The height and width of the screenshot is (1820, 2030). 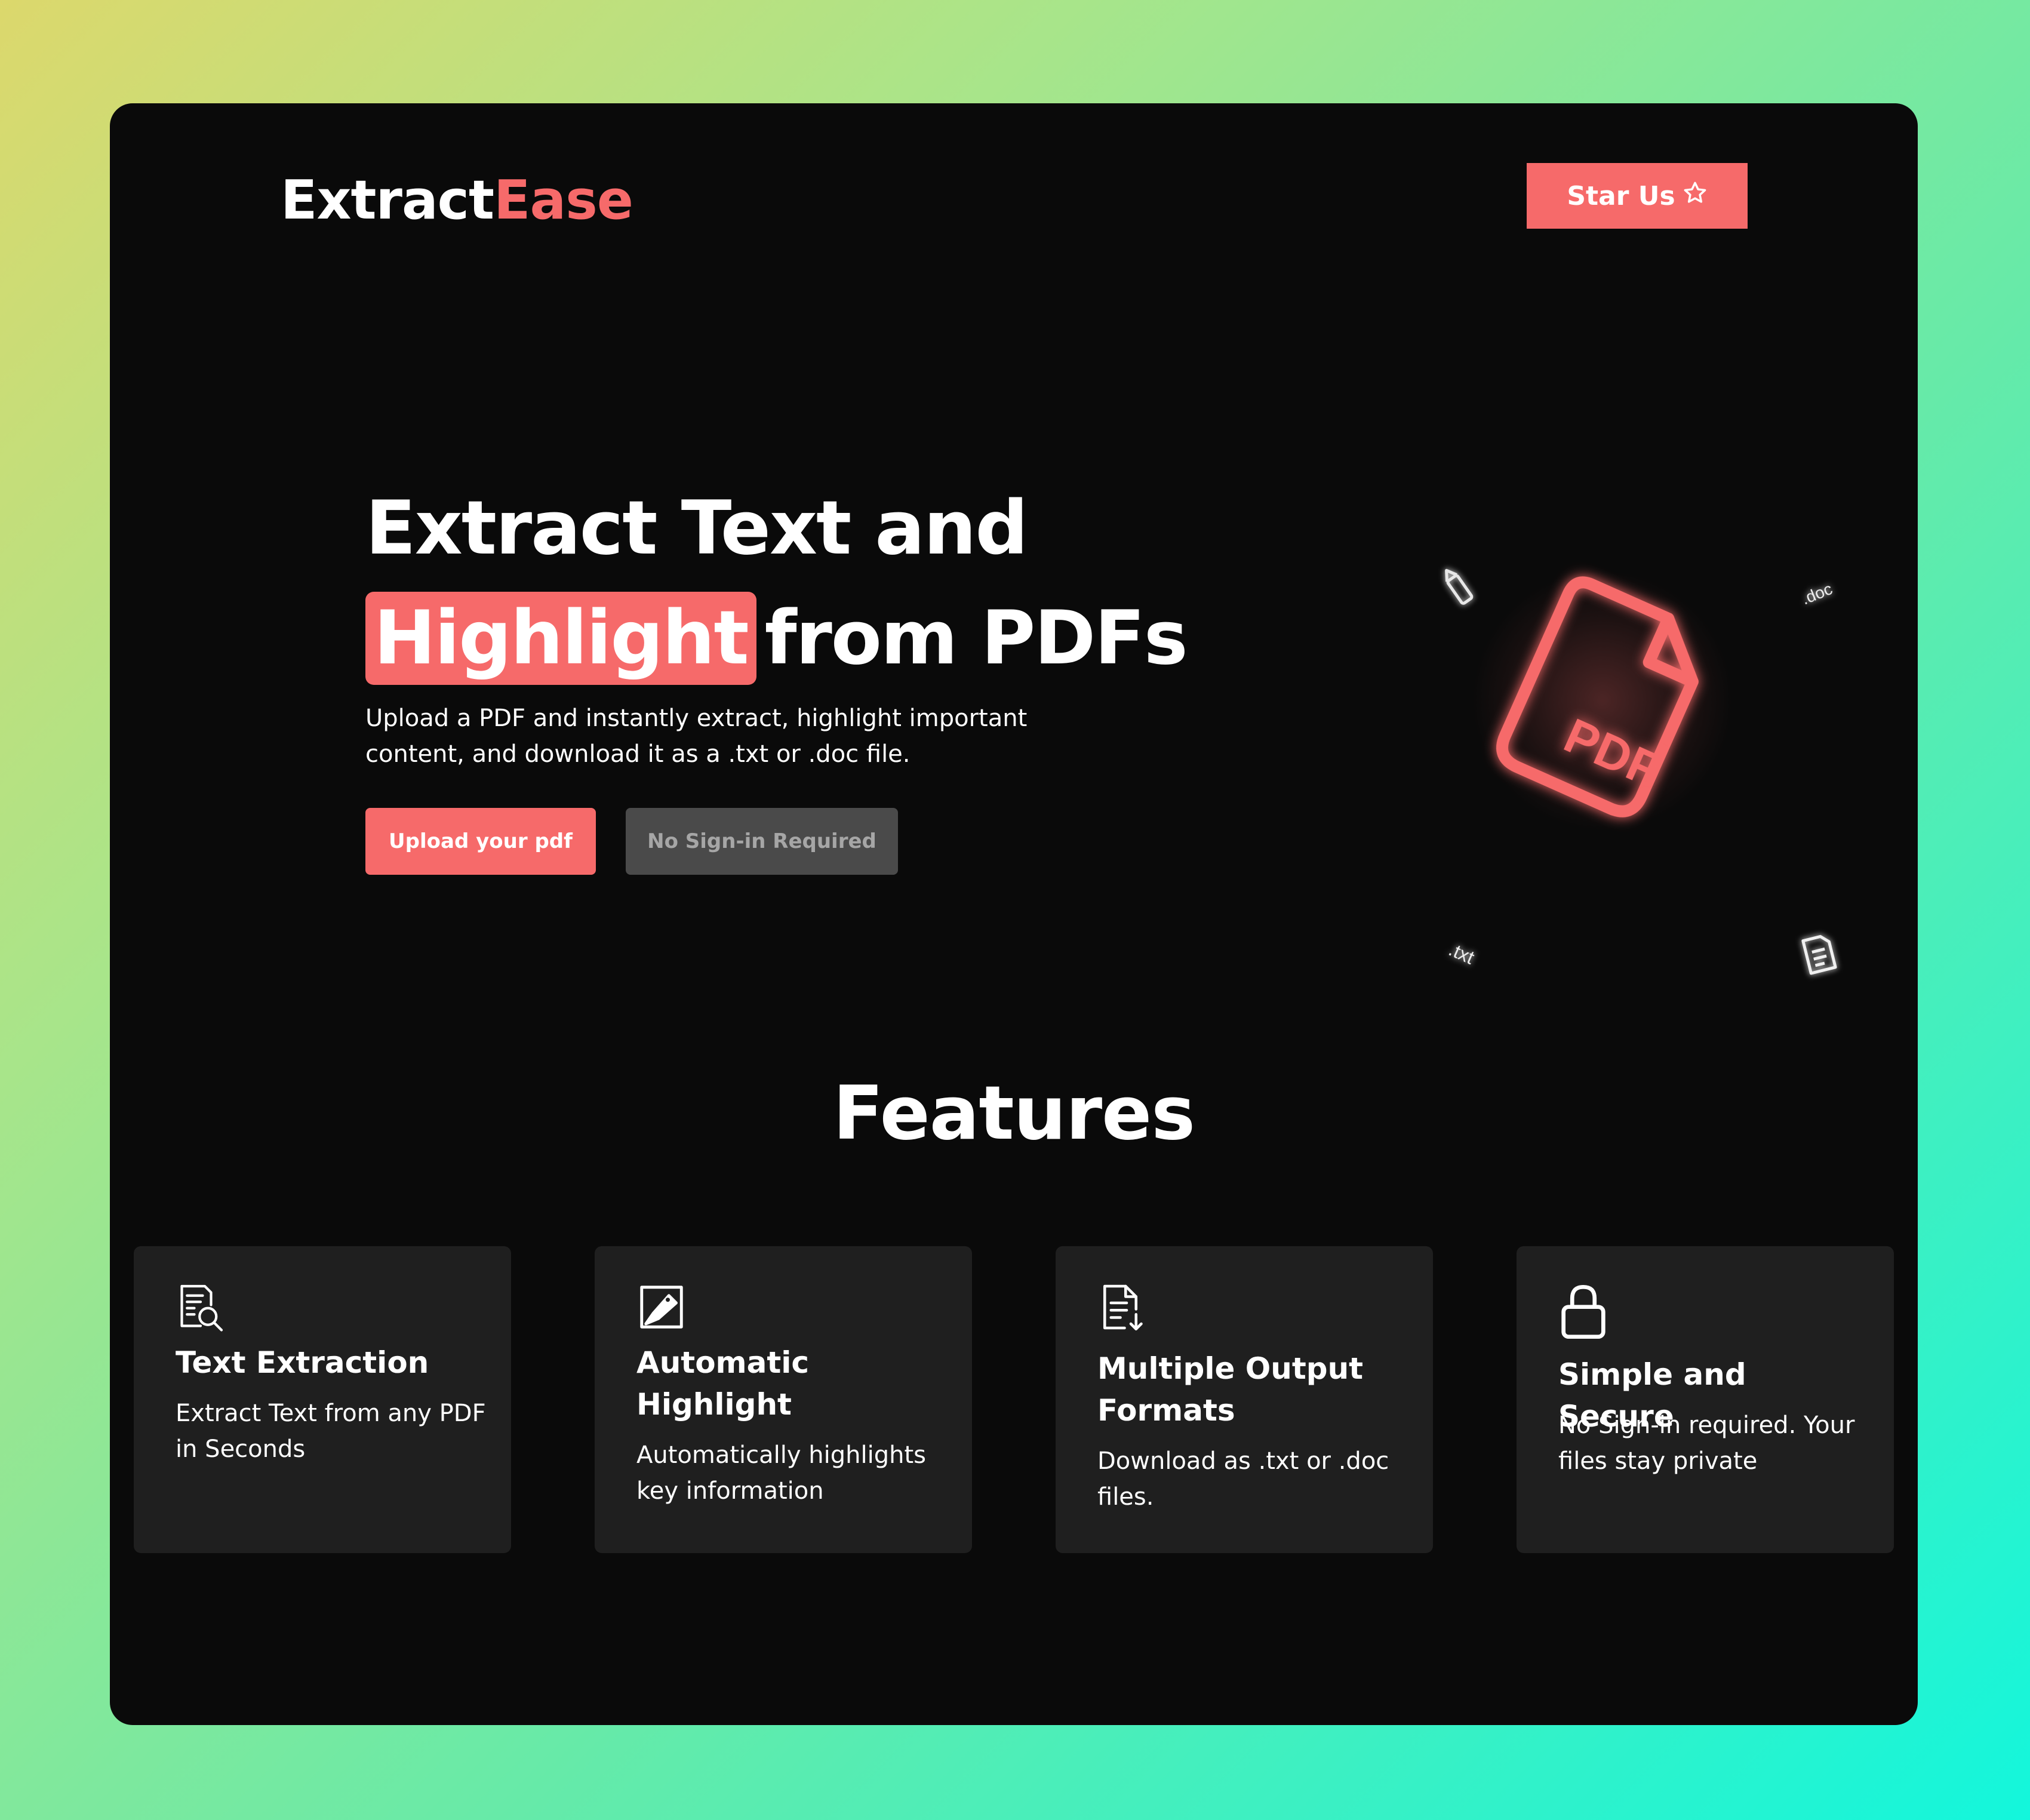 What do you see at coordinates (723, 1384) in the screenshot?
I see `feature-card-title: Automatic Highlight` at bounding box center [723, 1384].